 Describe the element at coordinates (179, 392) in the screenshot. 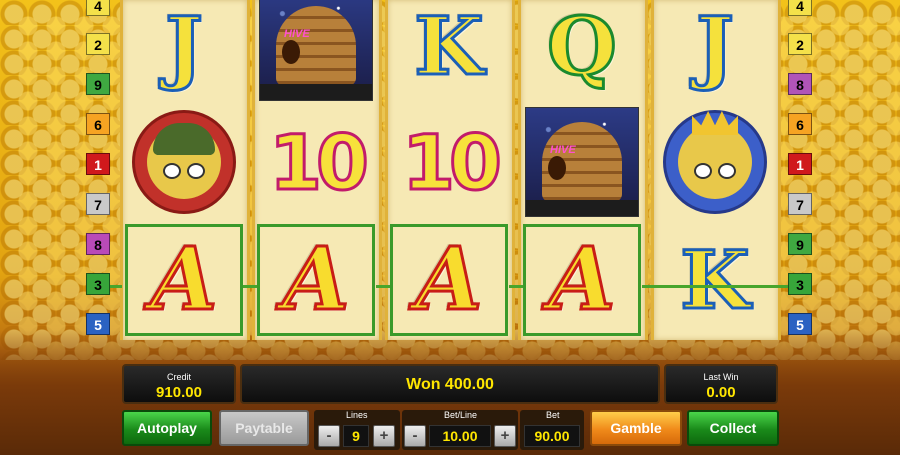

I see `credit-value: 910.00` at that location.